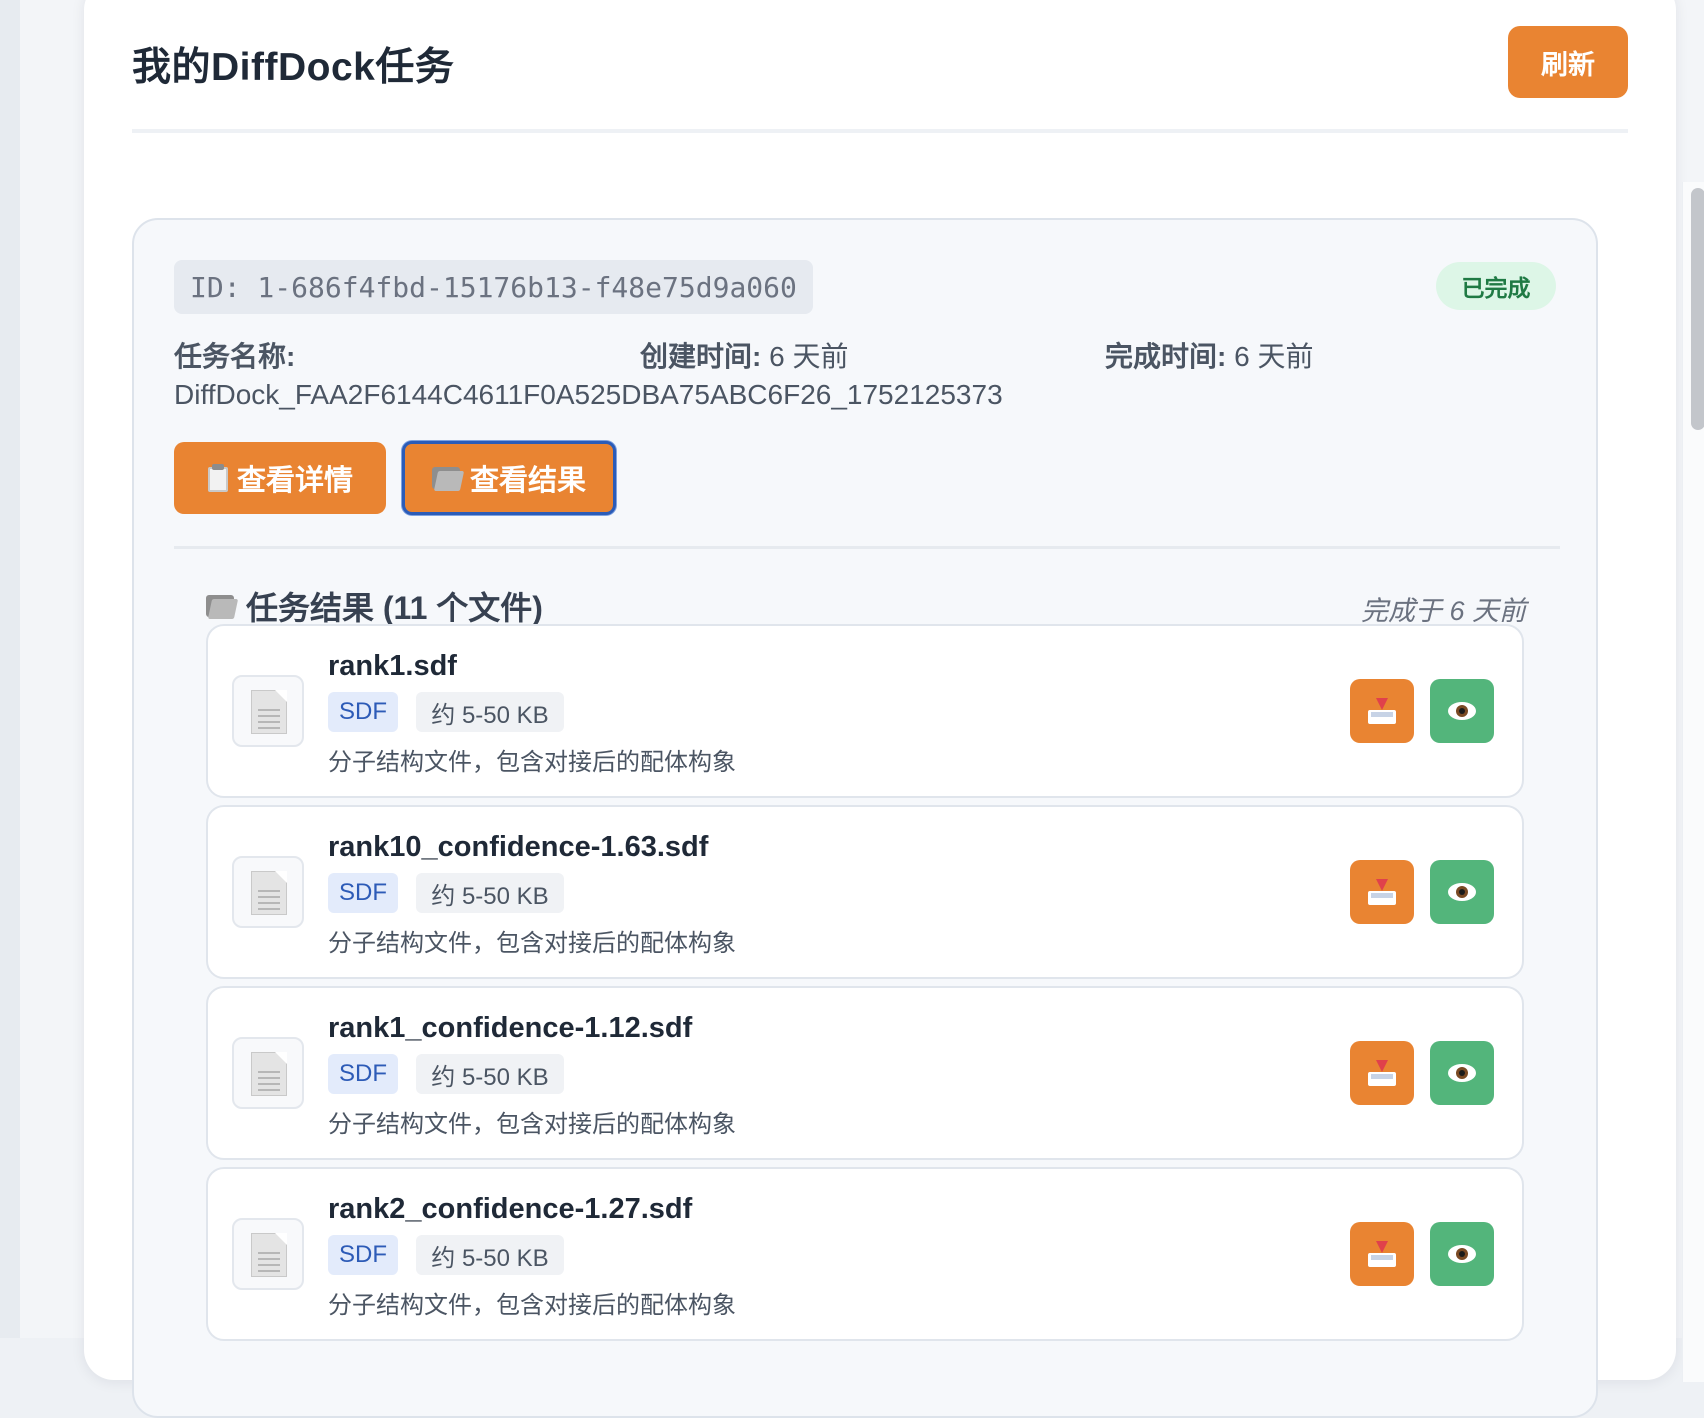 The height and width of the screenshot is (1418, 1704). I want to click on file-name: rank1.sdf, so click(392, 666).